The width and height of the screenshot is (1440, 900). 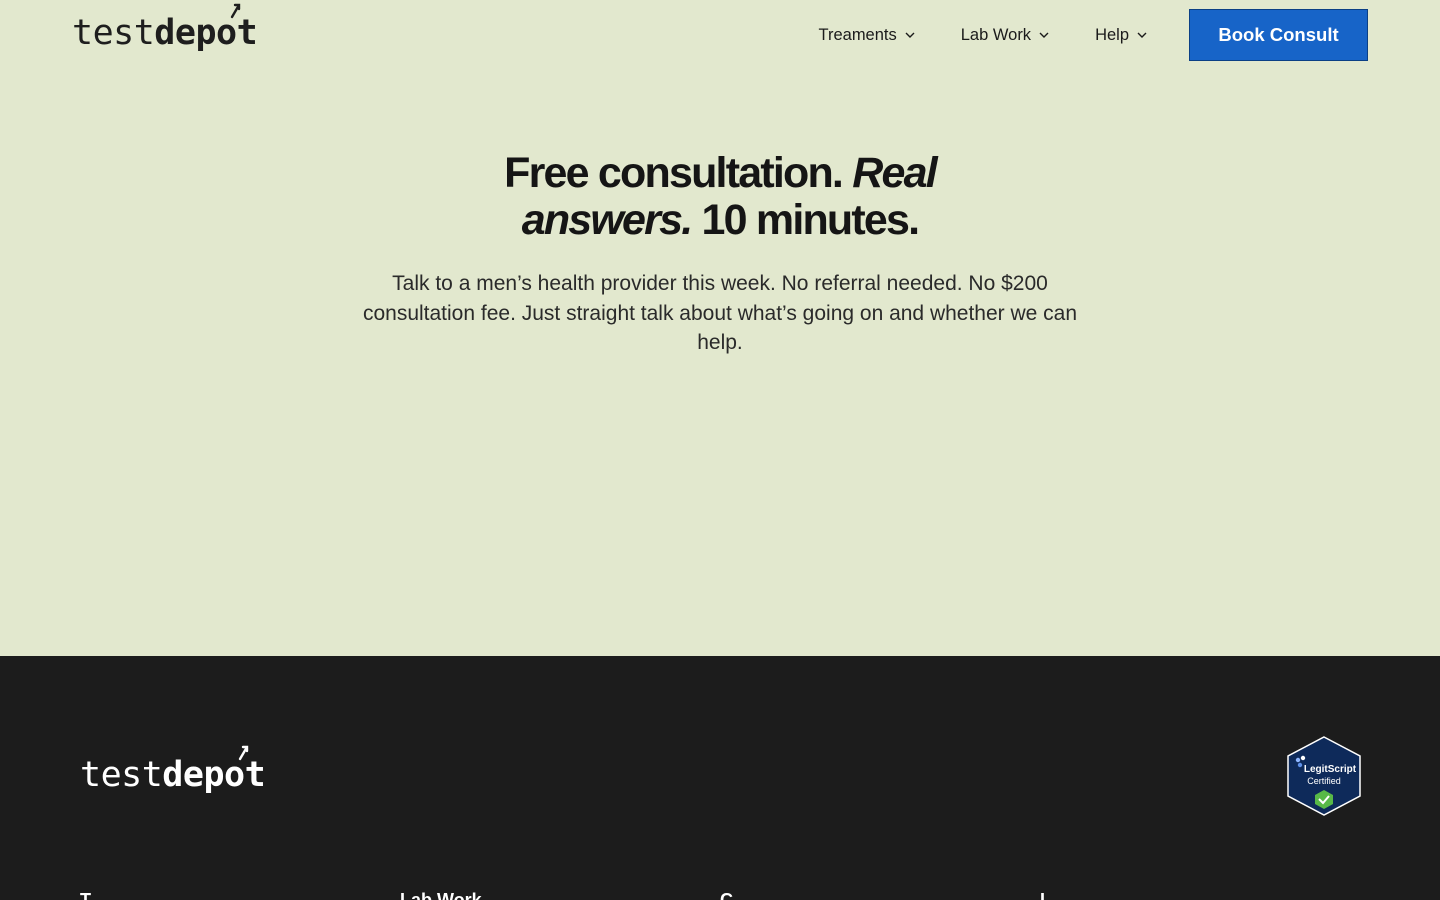 I want to click on footer-column-heading: L, so click(x=1045, y=895).